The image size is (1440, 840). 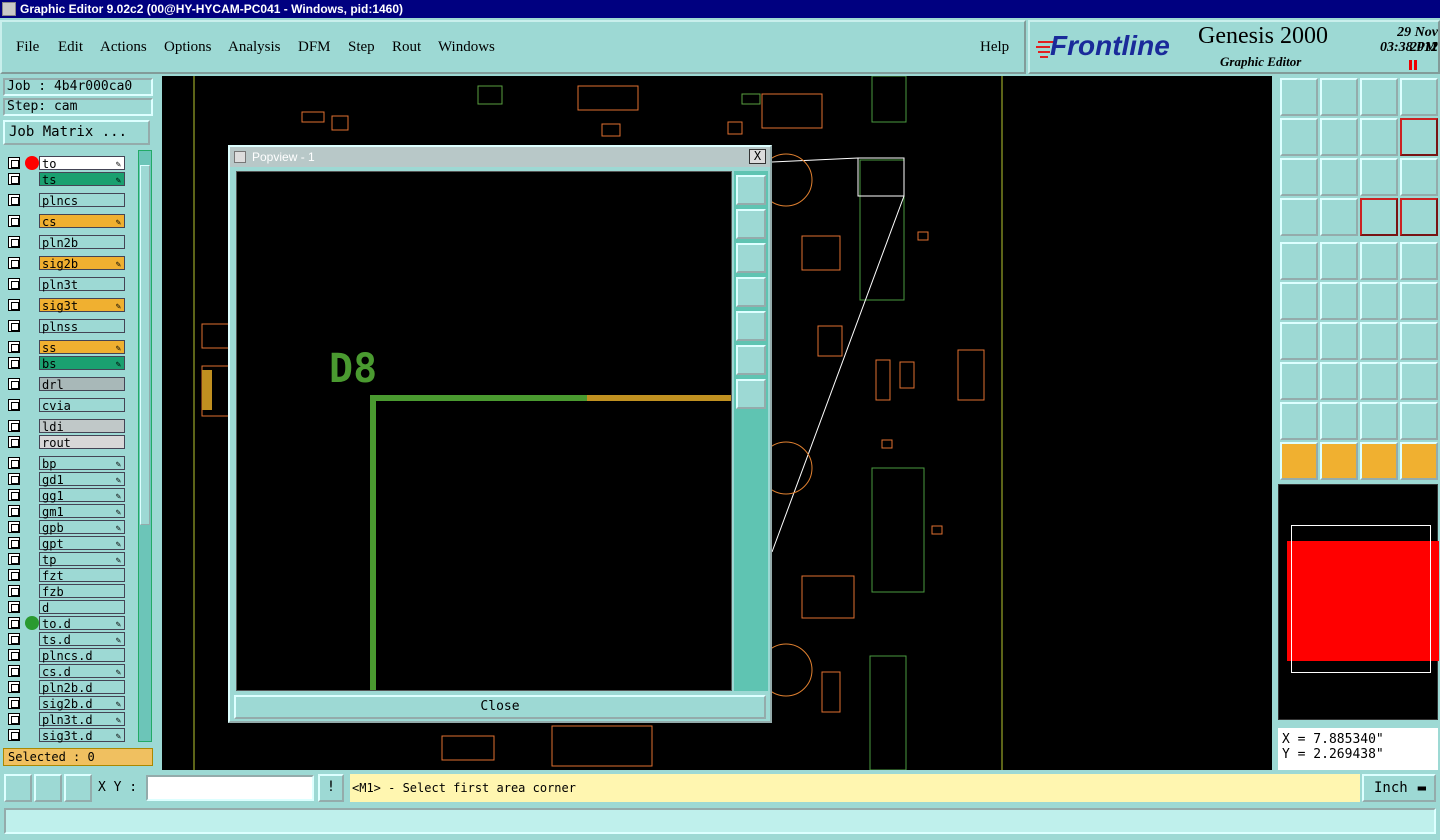 What do you see at coordinates (1379, 97) in the screenshot?
I see `home-icon` at bounding box center [1379, 97].